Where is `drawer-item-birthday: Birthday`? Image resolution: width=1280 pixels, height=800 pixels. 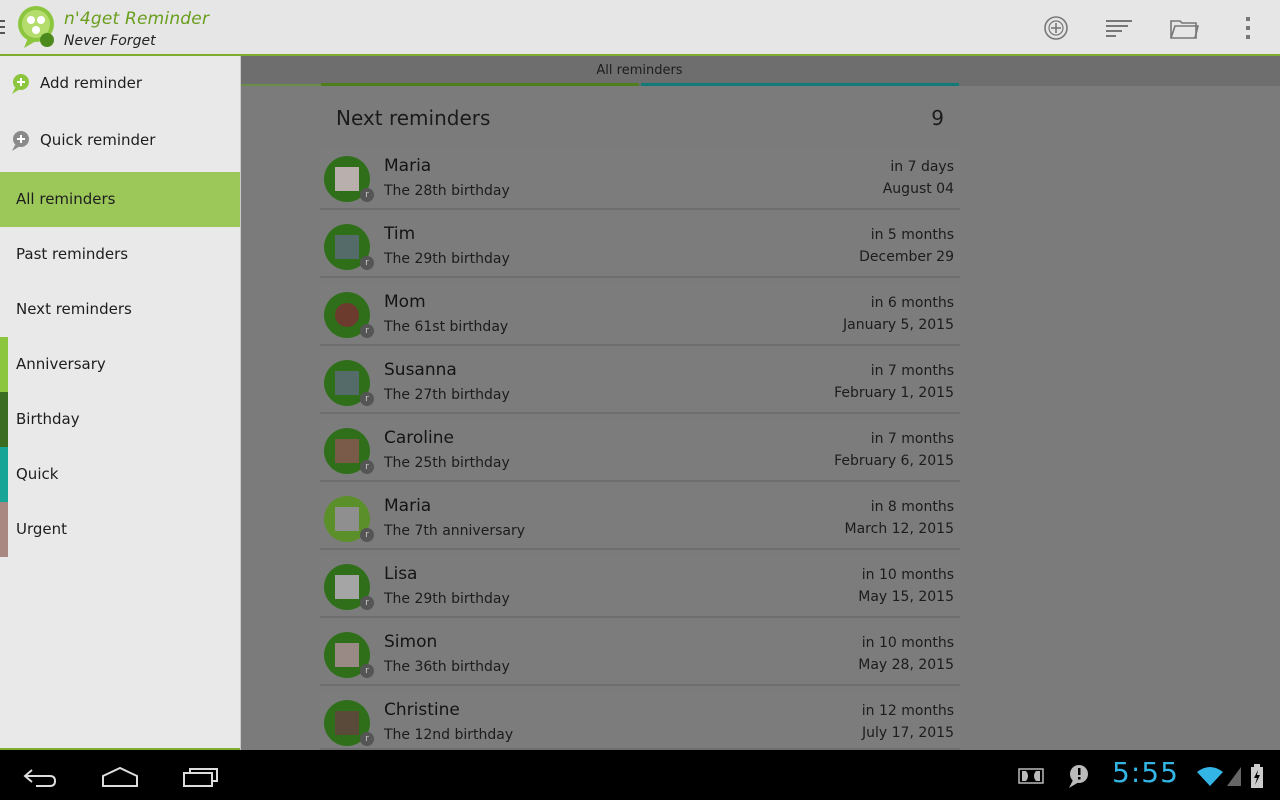 drawer-item-birthday: Birthday is located at coordinates (120, 419).